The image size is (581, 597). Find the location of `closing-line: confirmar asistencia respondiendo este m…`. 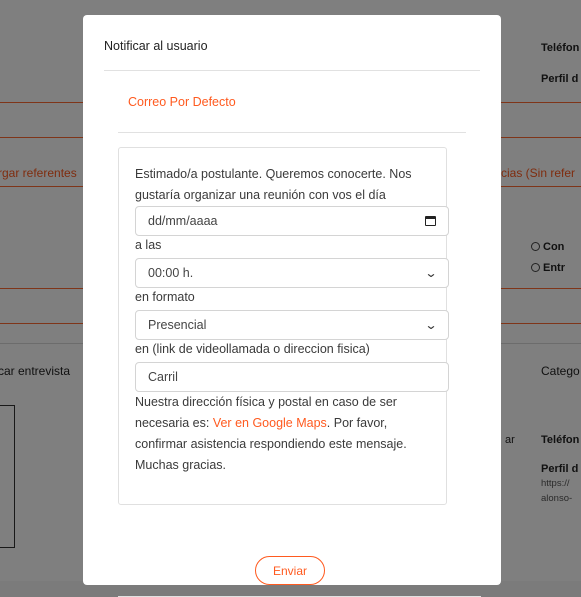

closing-line: confirmar asistencia respondiendo este m… is located at coordinates (271, 444).